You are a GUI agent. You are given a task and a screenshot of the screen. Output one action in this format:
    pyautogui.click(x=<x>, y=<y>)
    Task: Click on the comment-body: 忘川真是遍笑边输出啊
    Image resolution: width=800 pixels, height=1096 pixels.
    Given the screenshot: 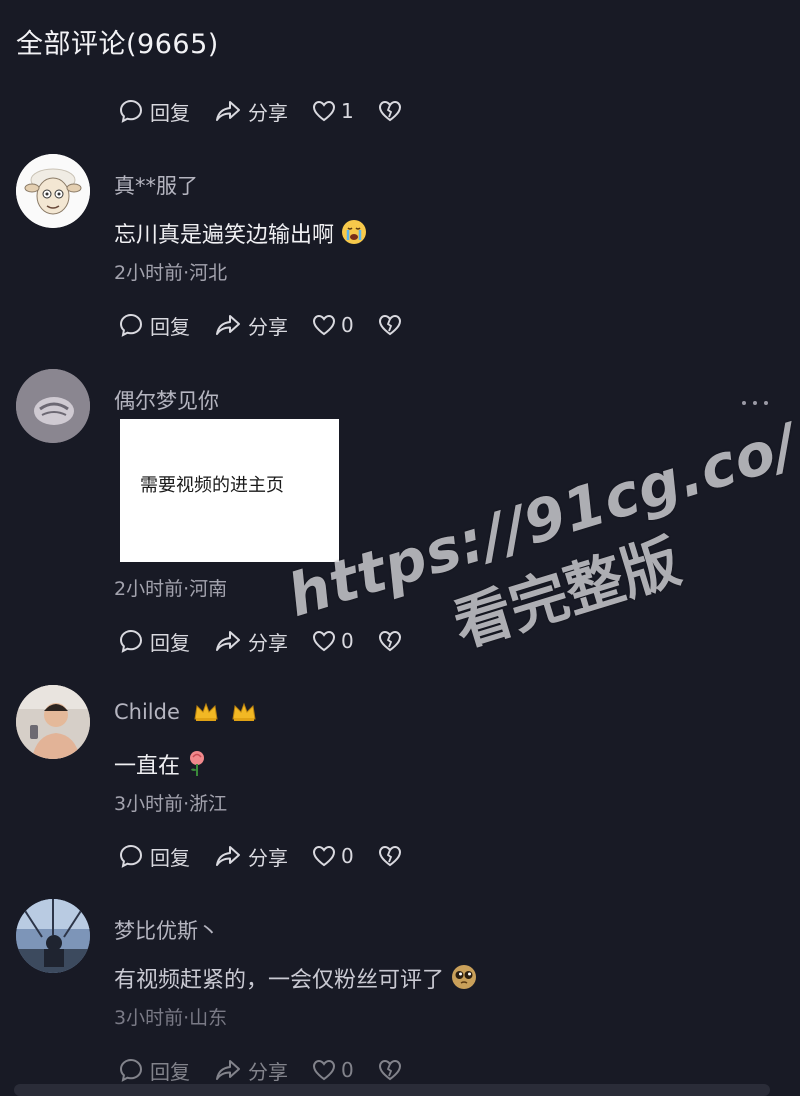 What is the action you would take?
    pyautogui.click(x=224, y=235)
    